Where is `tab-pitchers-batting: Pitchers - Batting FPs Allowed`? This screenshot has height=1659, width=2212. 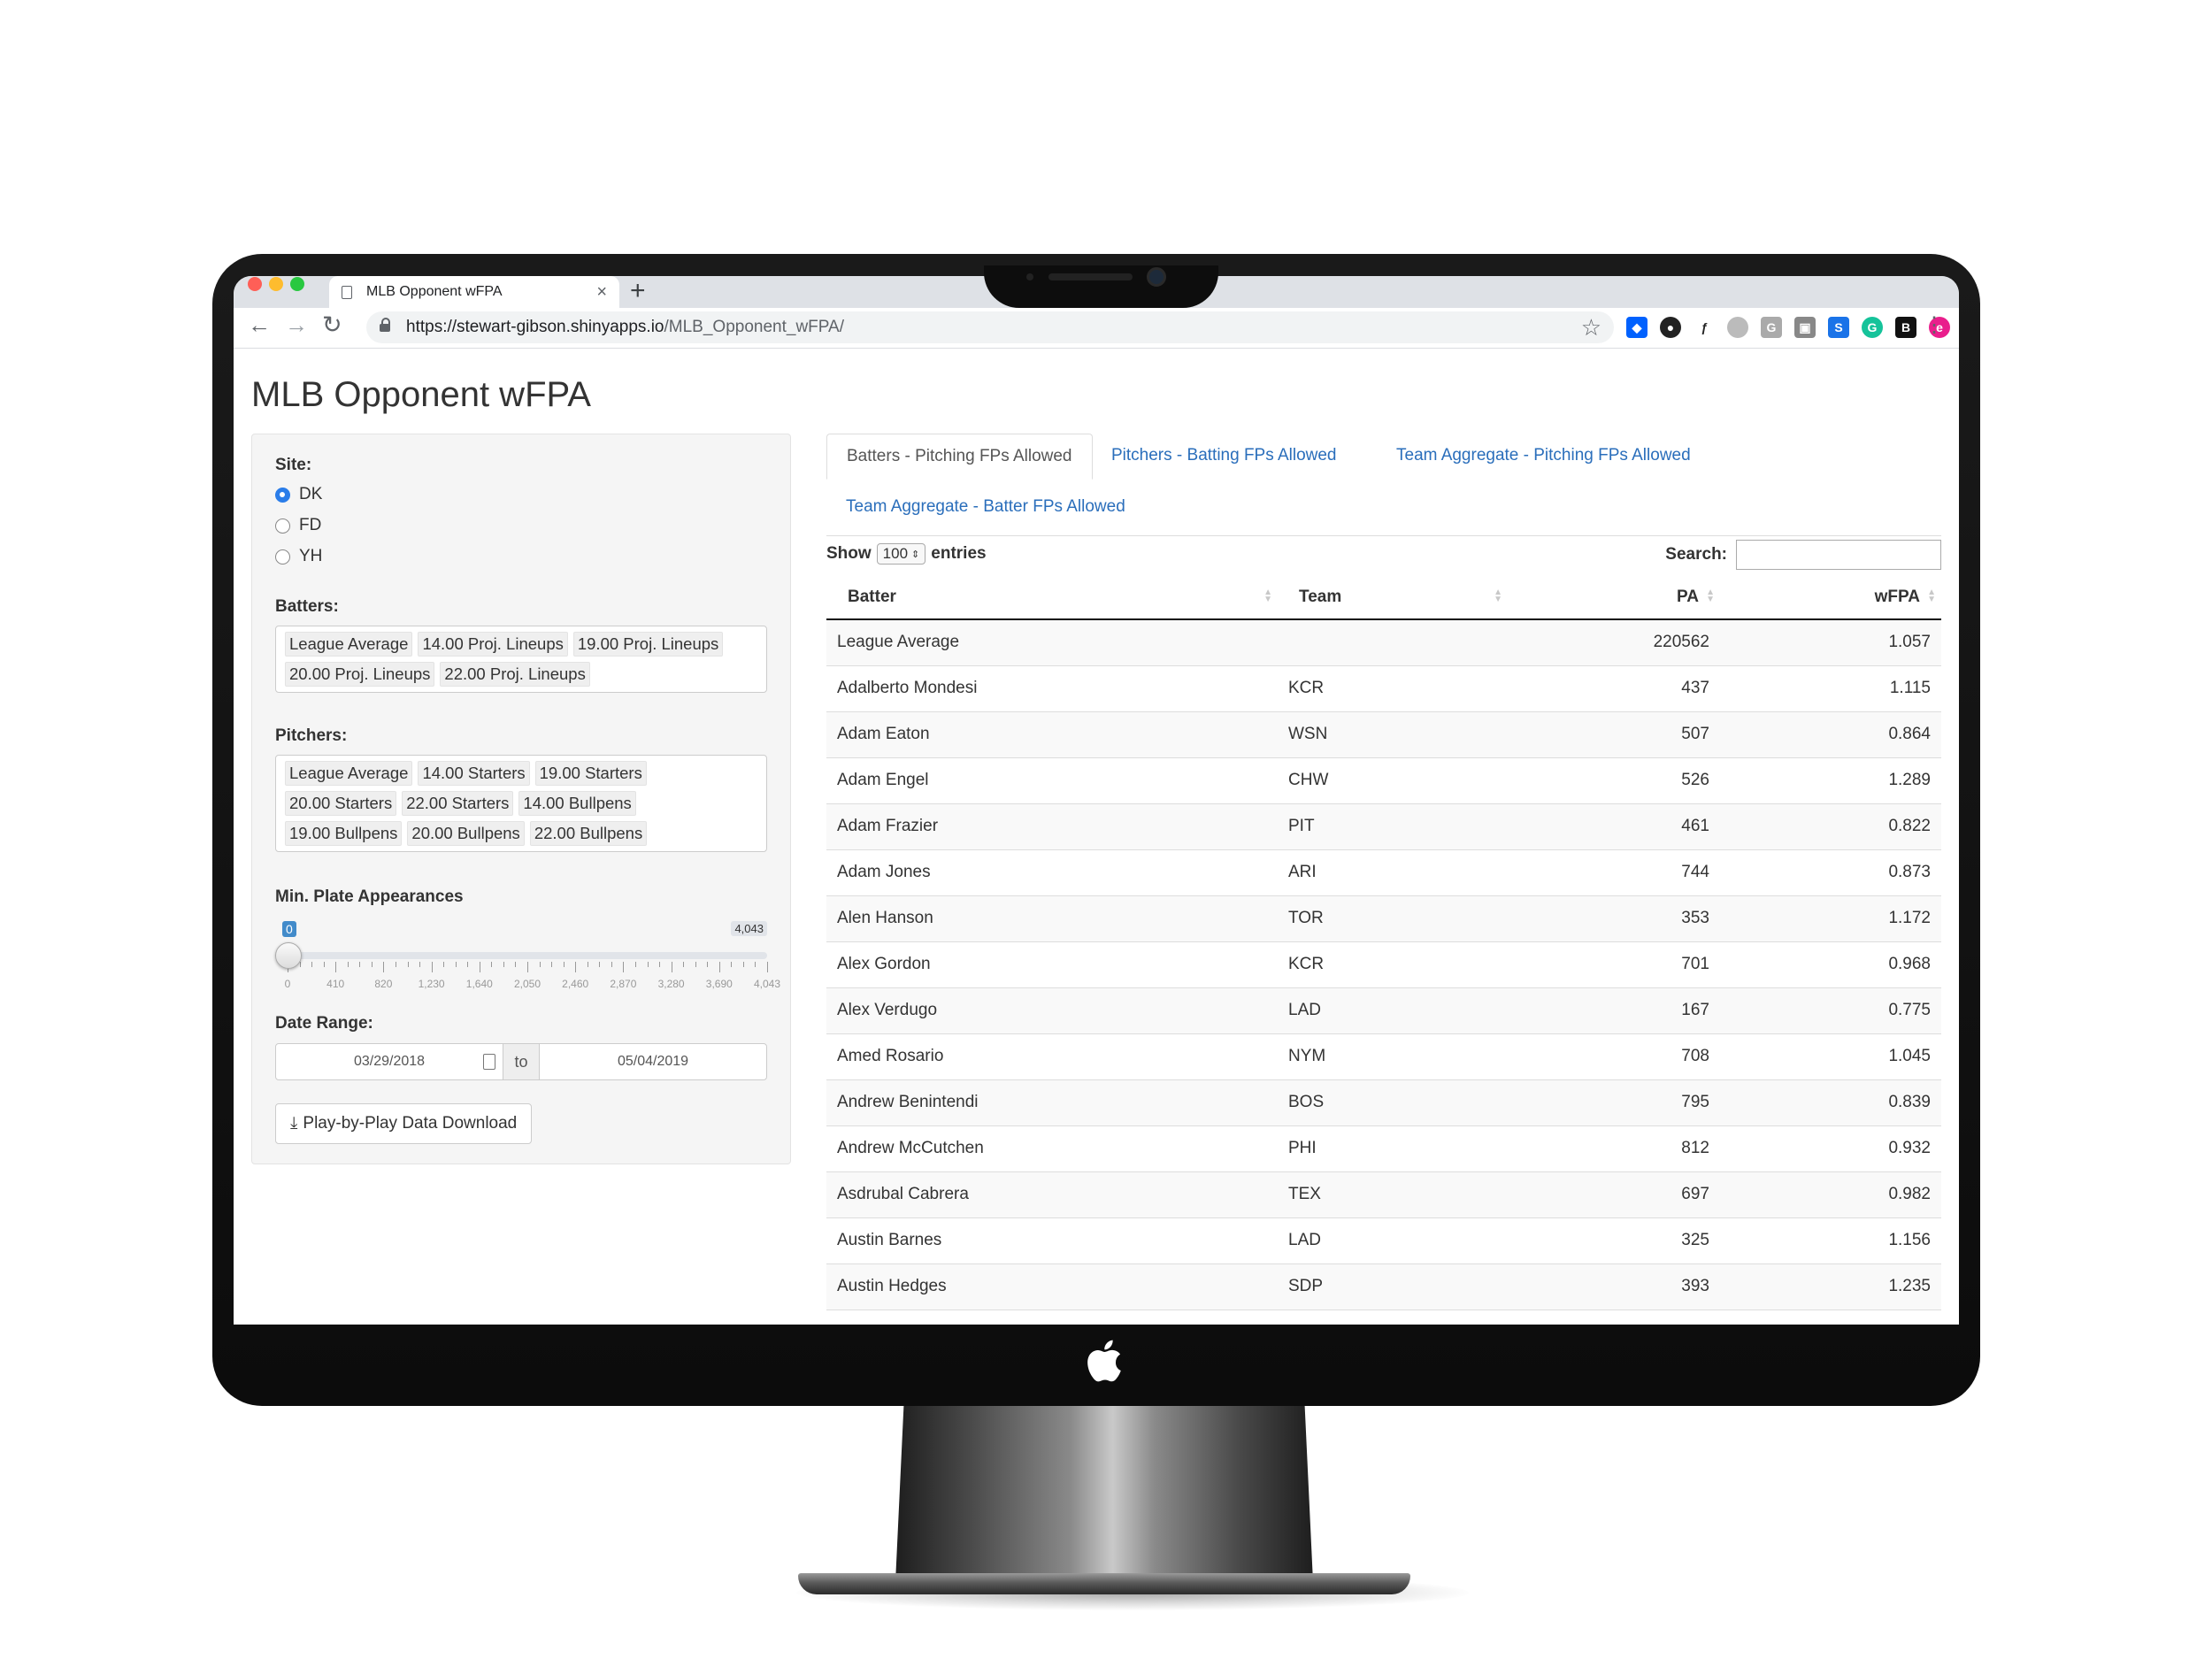
tab-pitchers-batting: Pitchers - Batting FPs Allowed is located at coordinates (1224, 456).